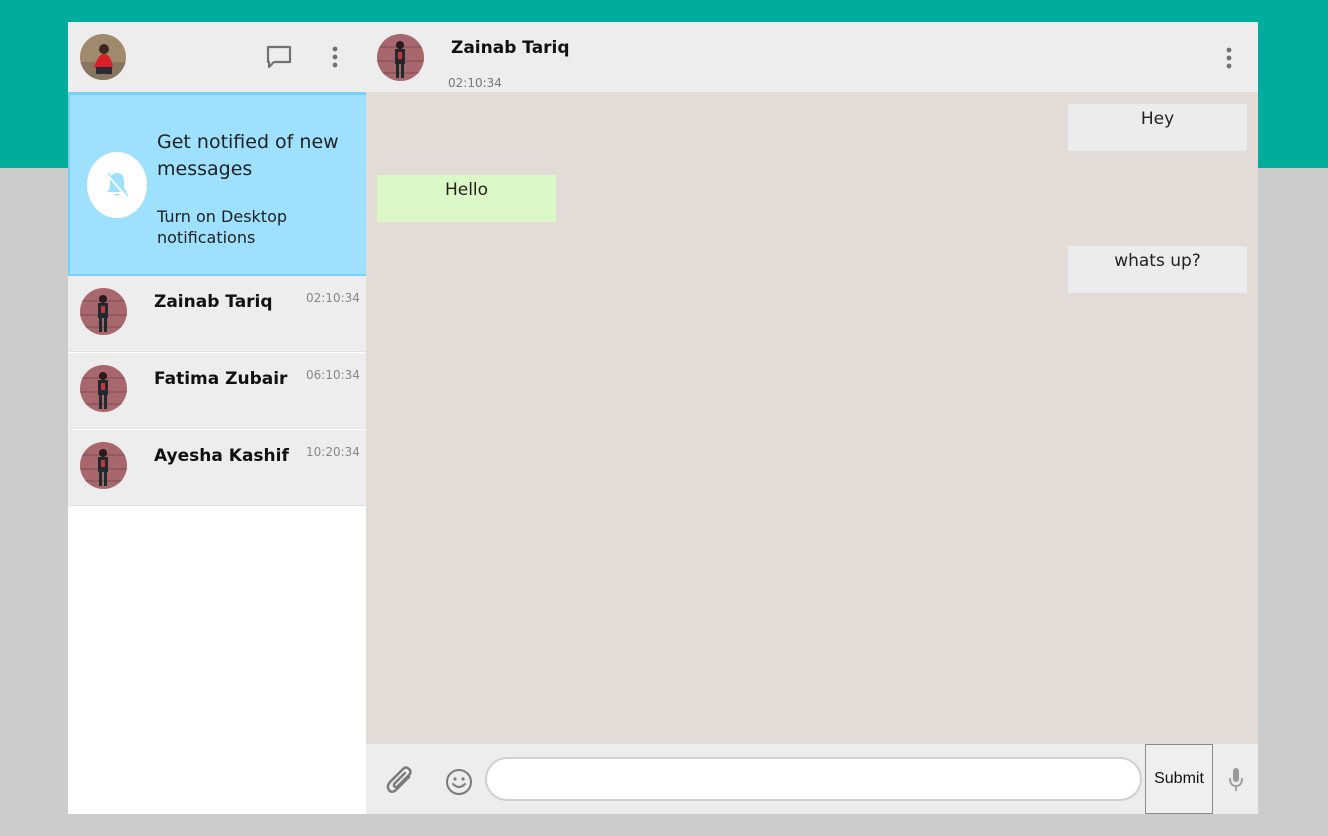  Describe the element at coordinates (1179, 779) in the screenshot. I see `submit-button: Submit` at that location.